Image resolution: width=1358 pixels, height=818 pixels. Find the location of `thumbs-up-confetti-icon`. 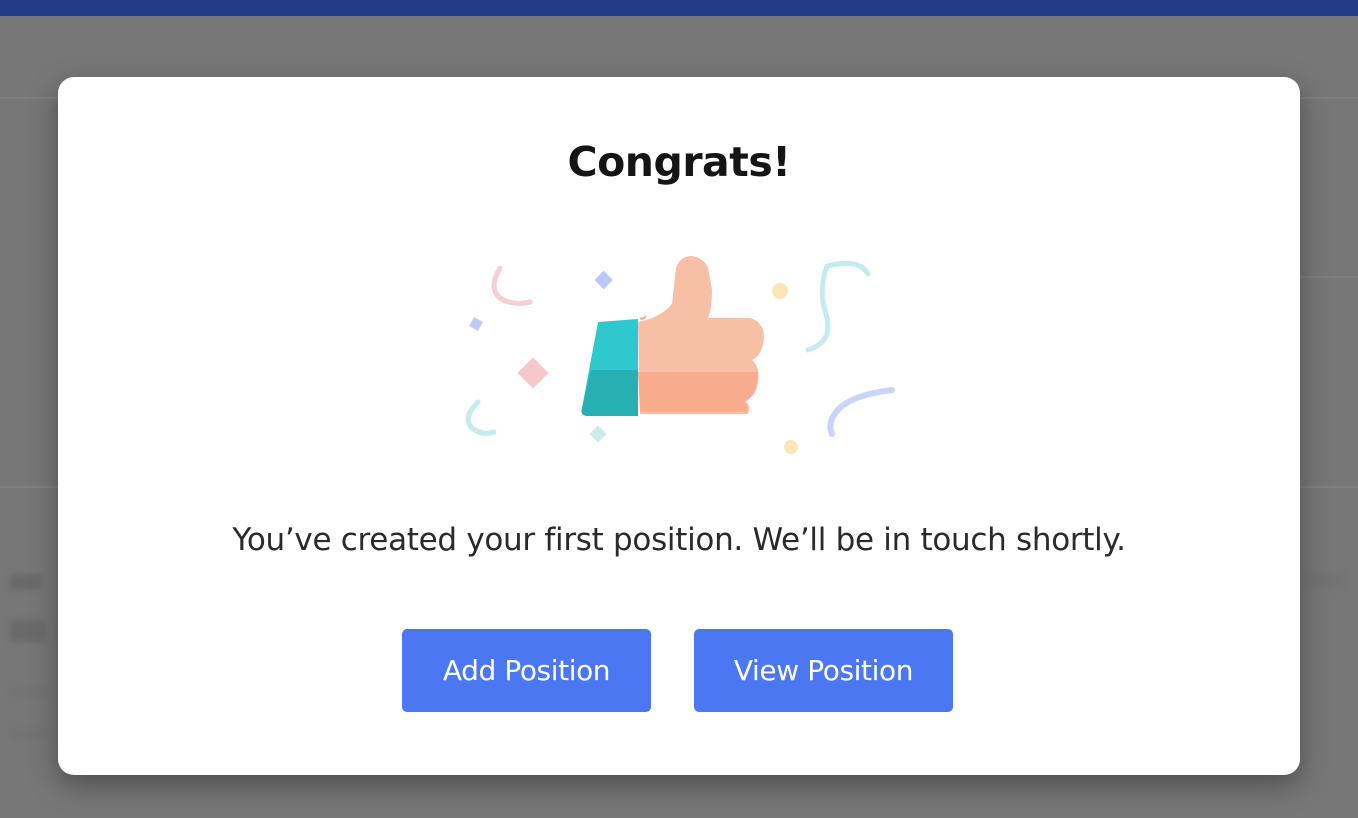

thumbs-up-confetti-icon is located at coordinates (680, 355).